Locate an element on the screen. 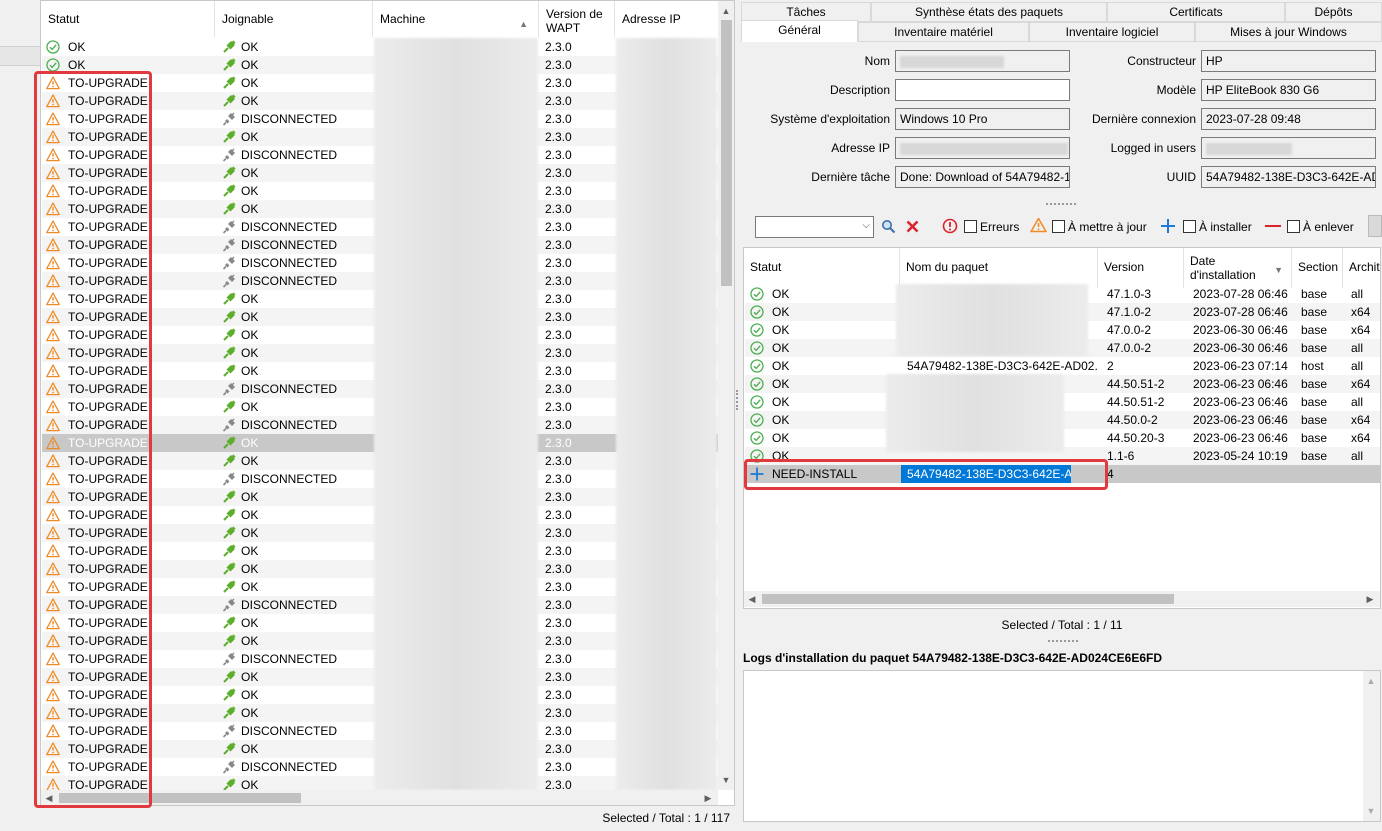  packages-hscroll-thumb is located at coordinates (968, 599).